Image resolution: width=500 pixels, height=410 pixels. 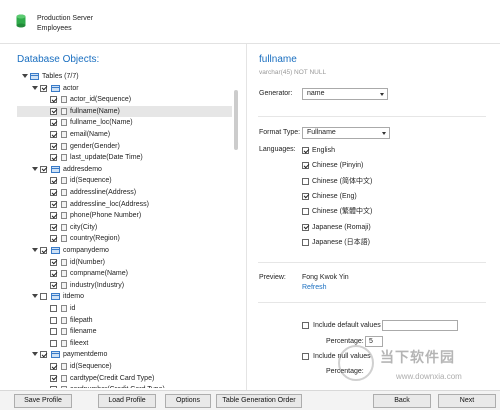 What do you see at coordinates (314, 287) in the screenshot?
I see `refresh-link: Refresh` at bounding box center [314, 287].